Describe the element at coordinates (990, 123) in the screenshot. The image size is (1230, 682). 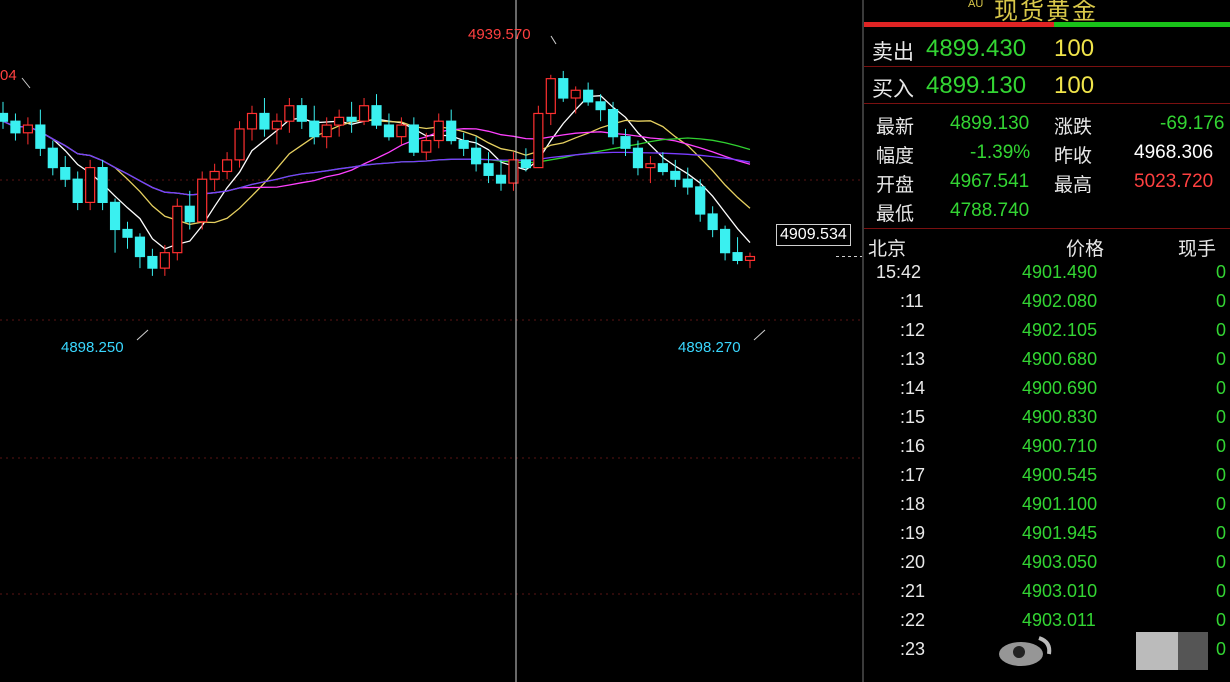
I see `latest-value: 4899.130` at that location.